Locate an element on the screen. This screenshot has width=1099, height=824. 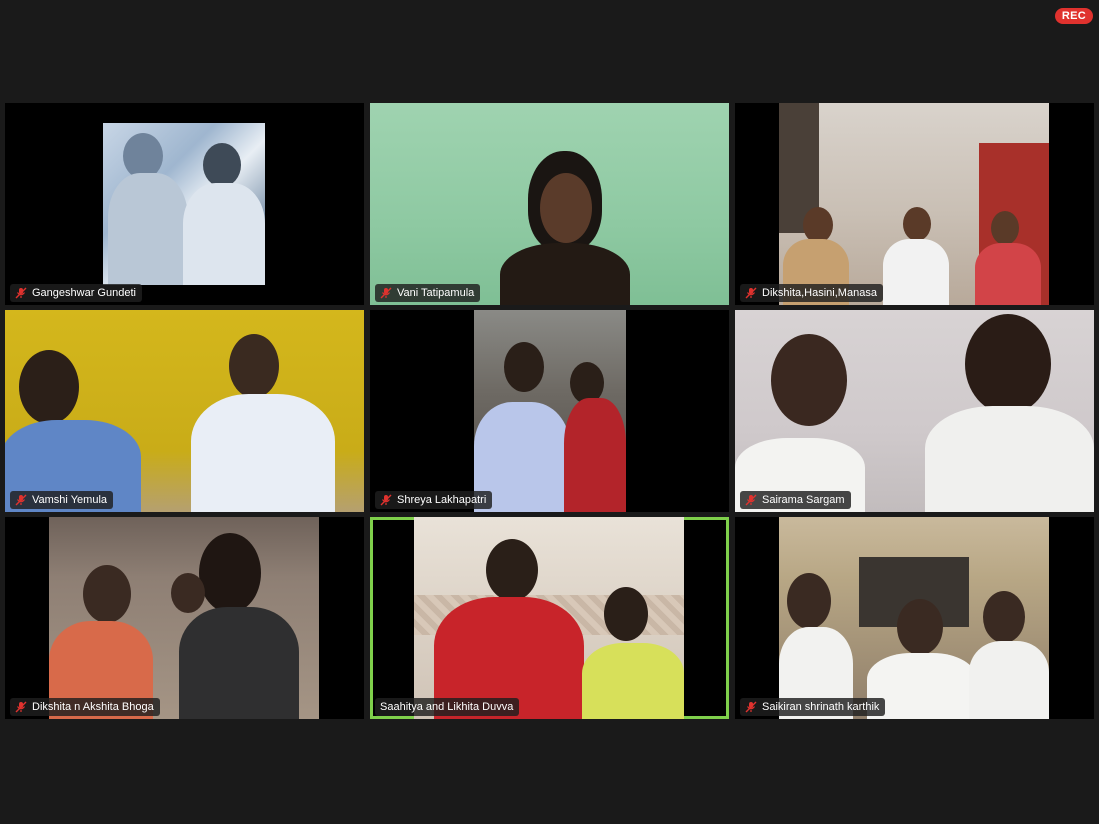
participant-tile-active-speaker: Saahitya and Likhita Duvva is located at coordinates (549, 618).